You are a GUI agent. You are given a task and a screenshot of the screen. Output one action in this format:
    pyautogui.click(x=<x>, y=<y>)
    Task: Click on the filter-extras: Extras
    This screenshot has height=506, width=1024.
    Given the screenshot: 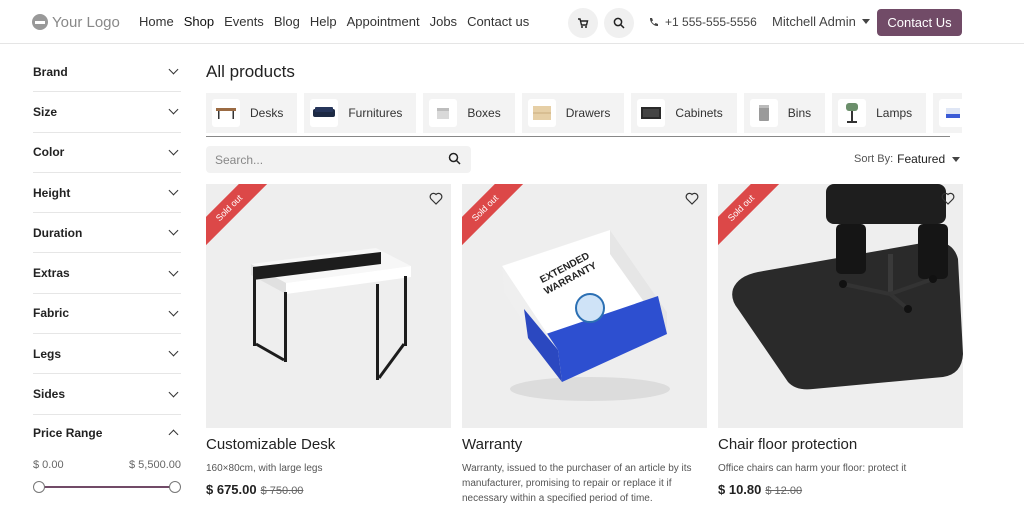 What is the action you would take?
    pyautogui.click(x=107, y=273)
    